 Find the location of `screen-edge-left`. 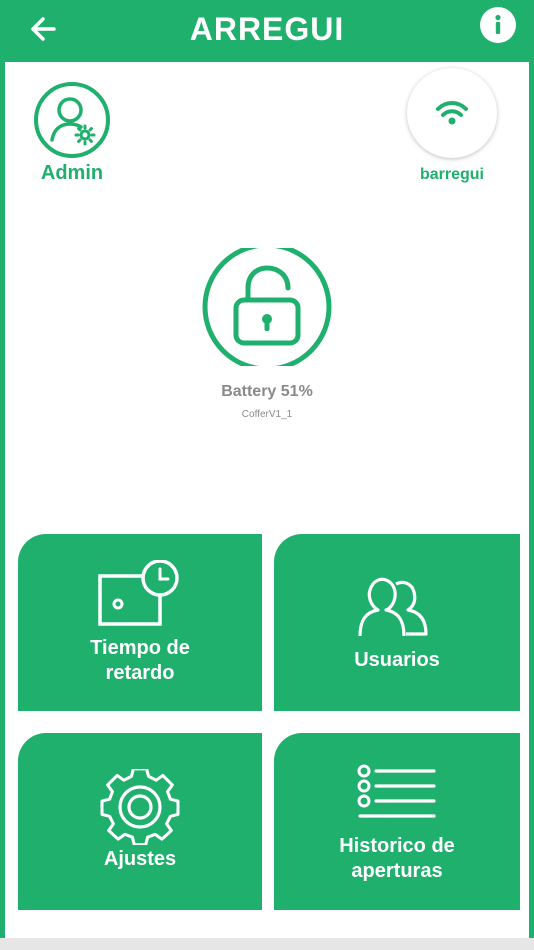

screen-edge-left is located at coordinates (2, 475).